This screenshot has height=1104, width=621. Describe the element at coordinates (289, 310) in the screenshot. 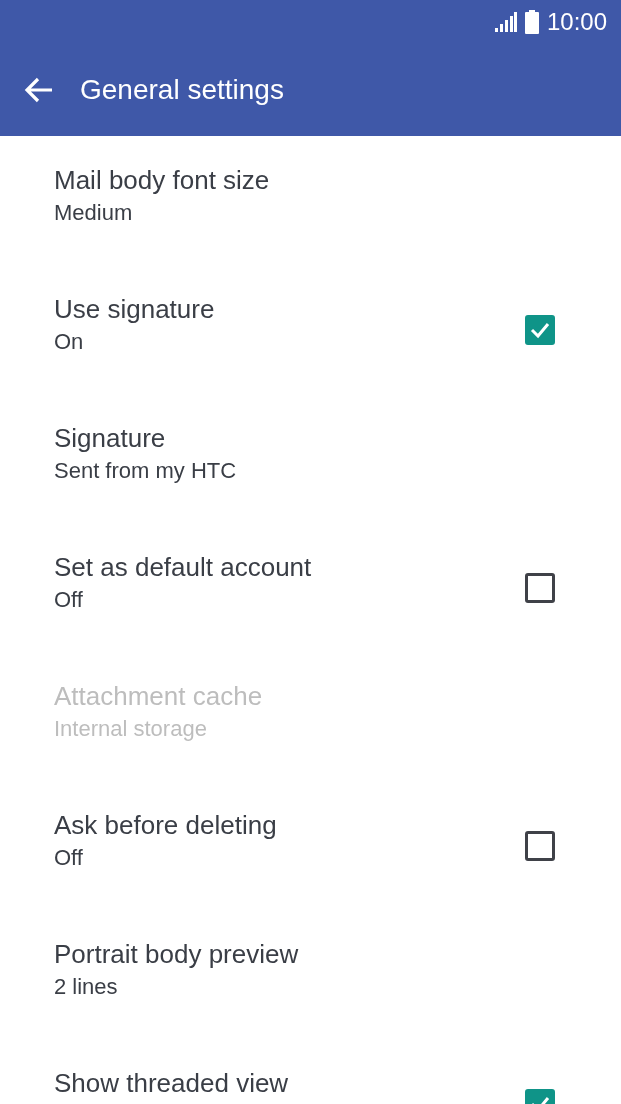

I see `setting-title: Use signature` at that location.